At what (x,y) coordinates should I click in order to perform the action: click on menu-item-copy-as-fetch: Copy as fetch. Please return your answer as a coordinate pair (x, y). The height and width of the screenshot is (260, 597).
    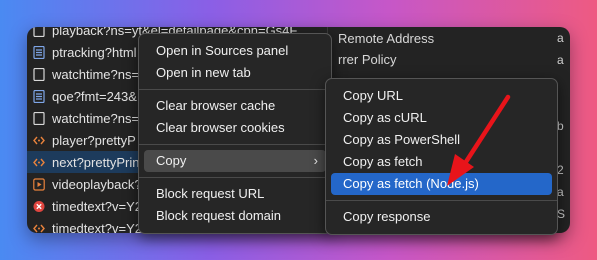
    Looking at the image, I should click on (441, 162).